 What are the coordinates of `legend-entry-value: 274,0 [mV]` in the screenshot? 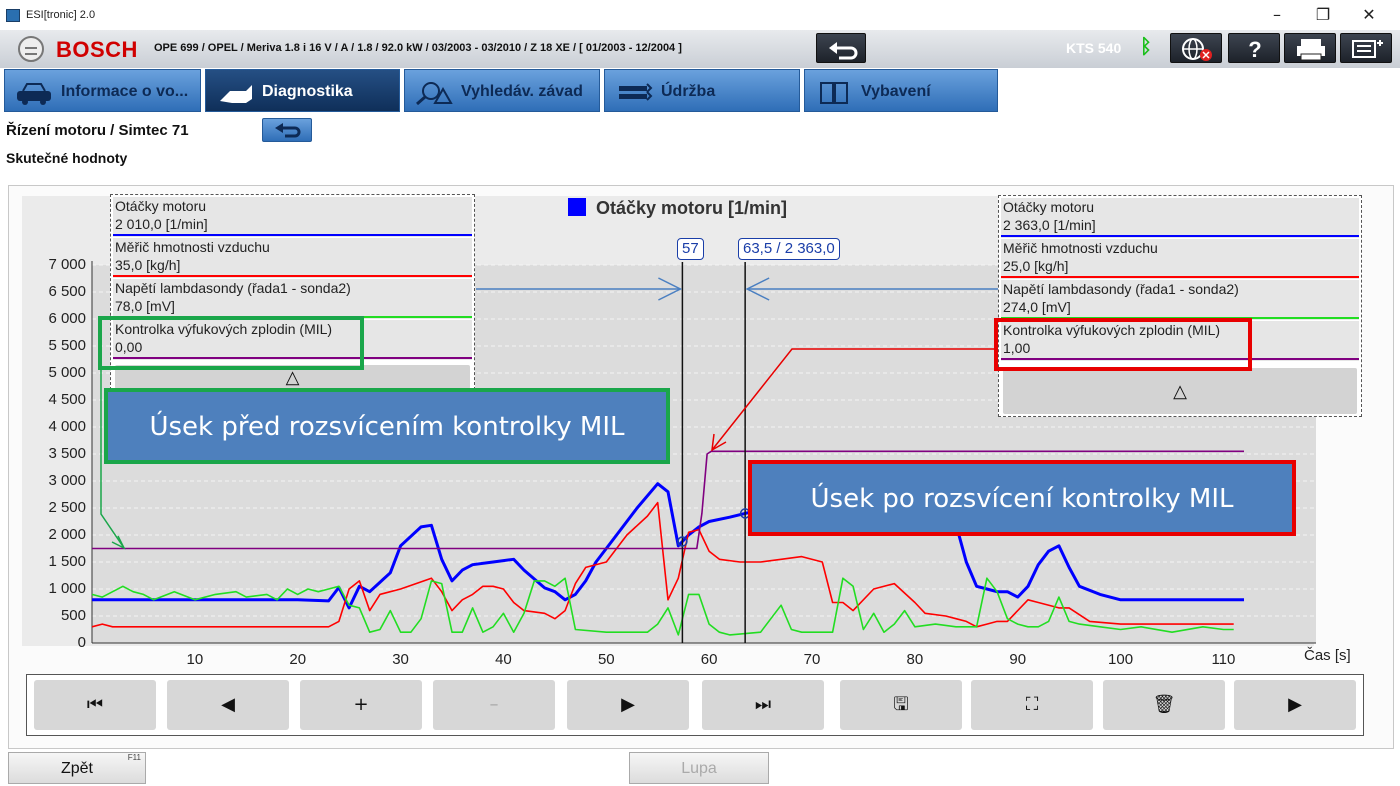 It's located at (1037, 307).